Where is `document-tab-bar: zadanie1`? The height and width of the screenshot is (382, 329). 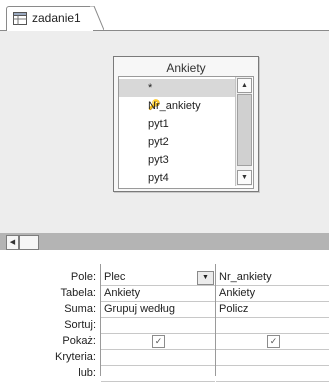 document-tab-bar: zadanie1 is located at coordinates (164, 15).